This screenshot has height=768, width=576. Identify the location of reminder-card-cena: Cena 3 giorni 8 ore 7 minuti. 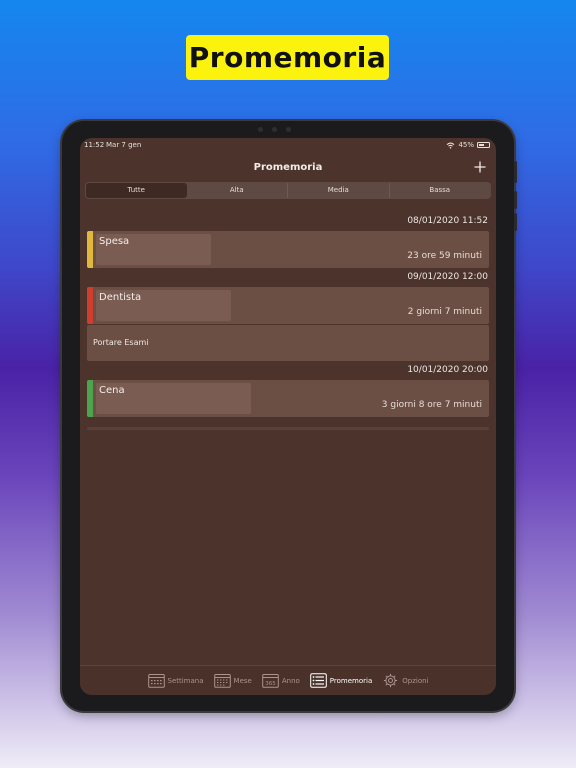
(288, 398).